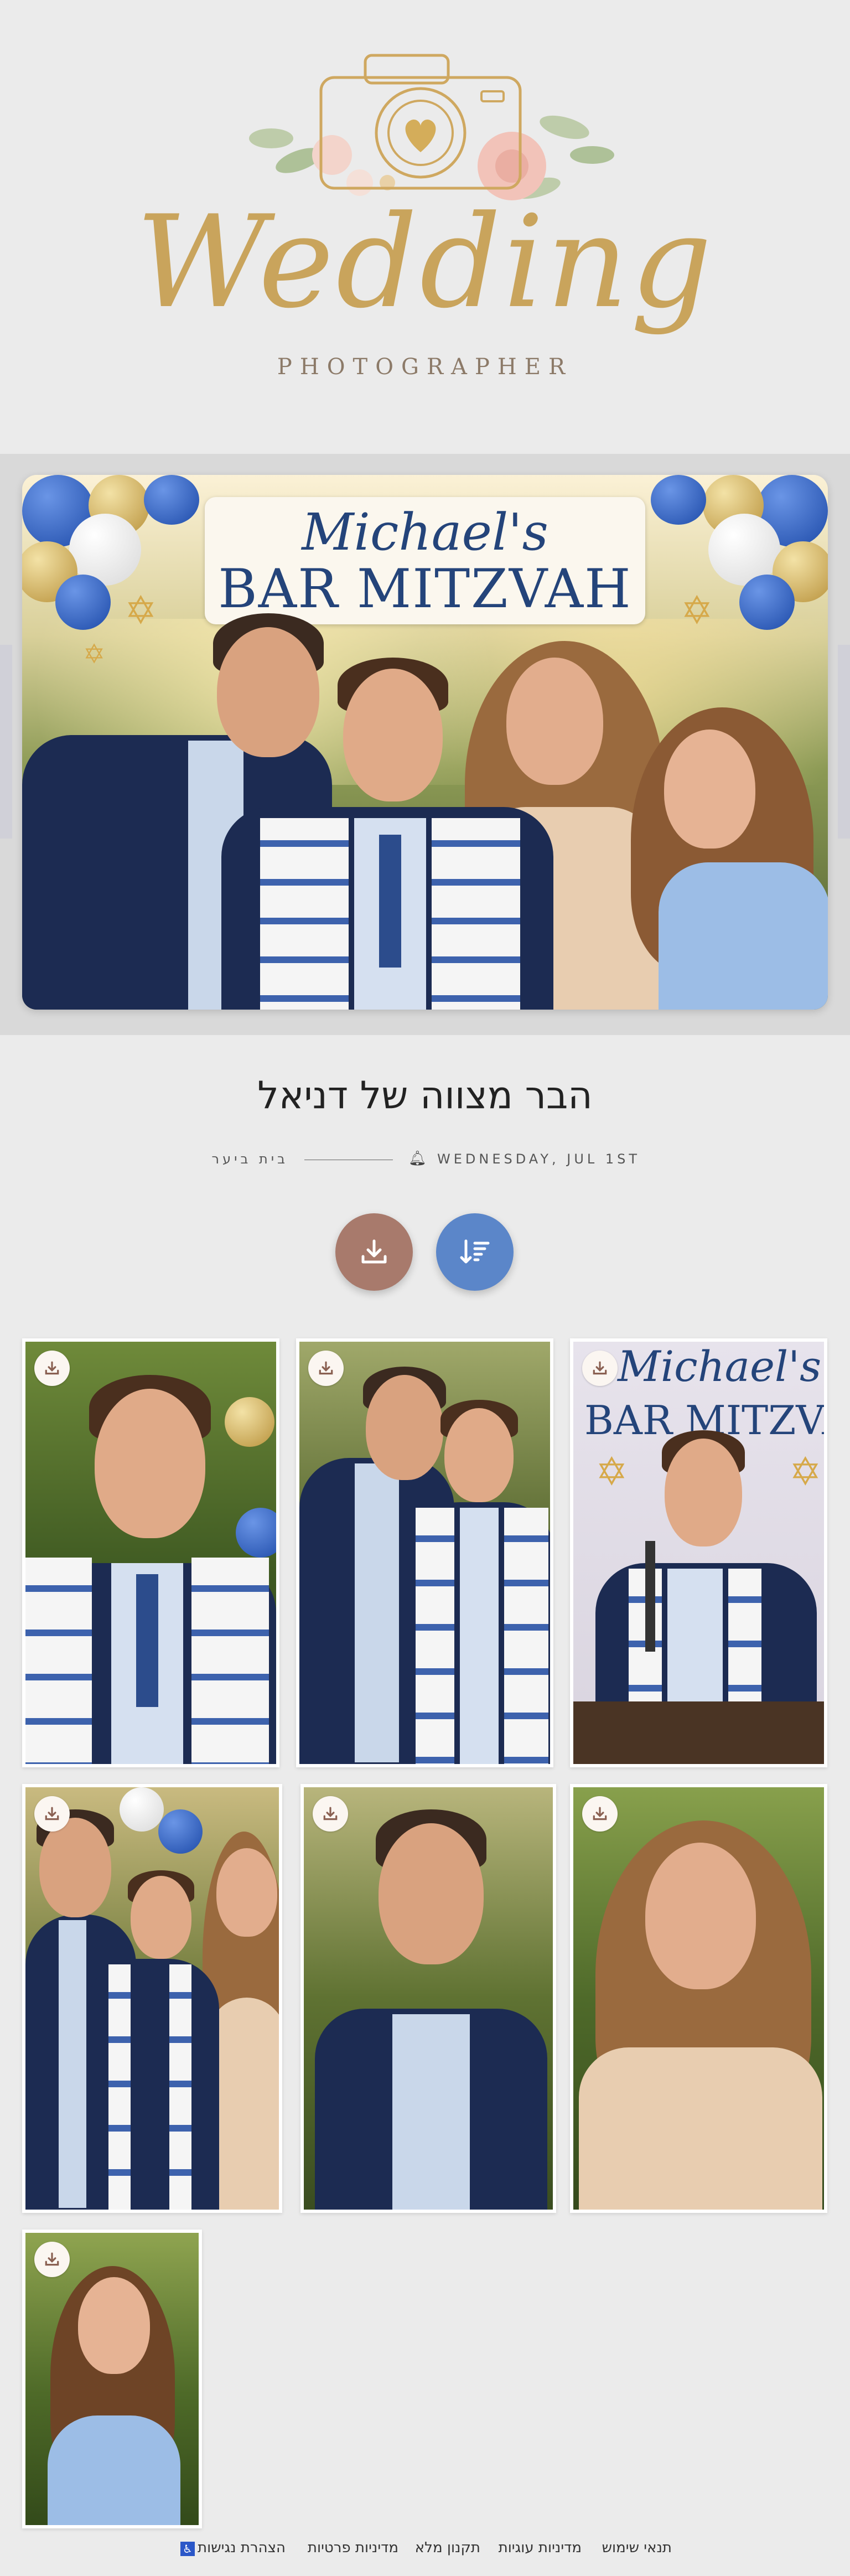  I want to click on photo-sign-line1: Michael's, so click(720, 1366).